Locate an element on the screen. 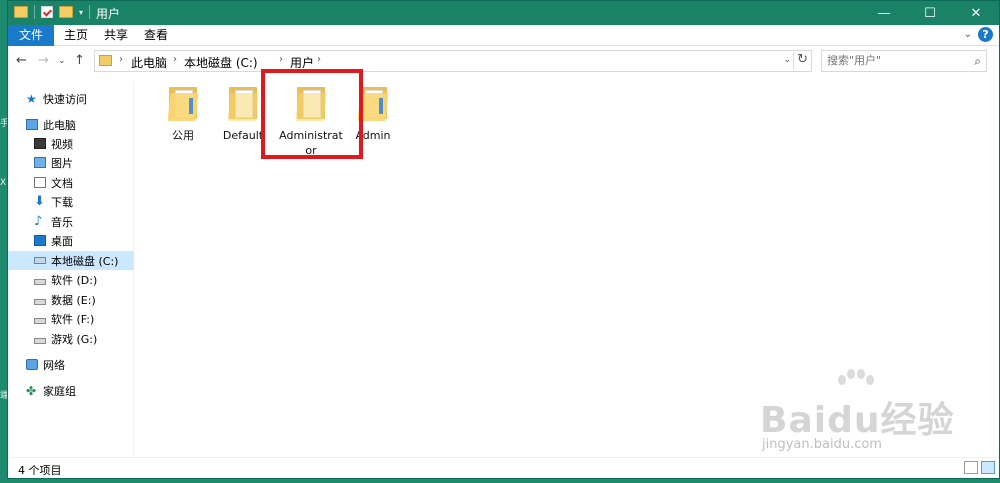 The image size is (1000, 483). sidebar-item-local-disk-c: 本地磁盘 (C:) is located at coordinates (71, 260).